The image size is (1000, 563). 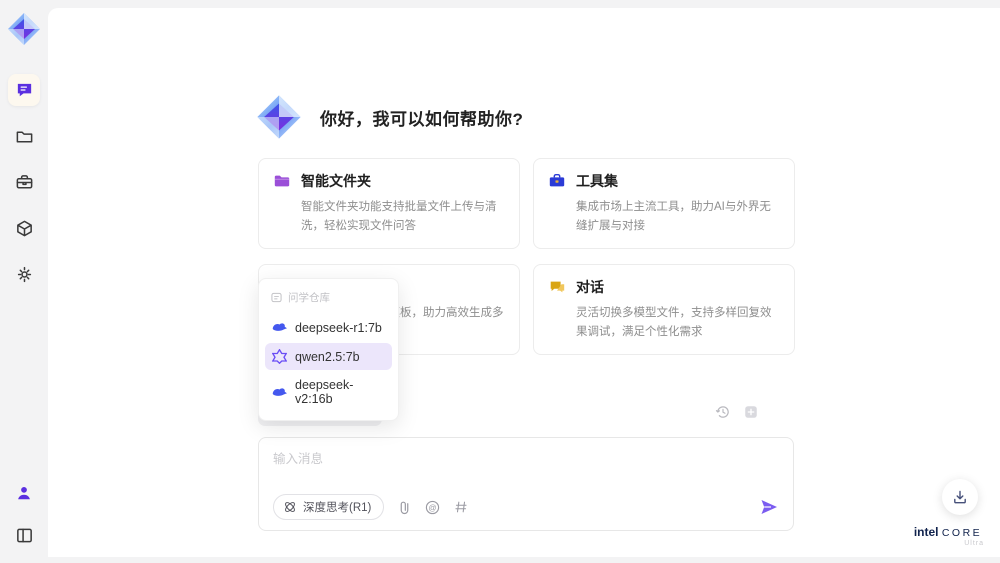 I want to click on intel-logo-text: intel, so click(x=926, y=532).